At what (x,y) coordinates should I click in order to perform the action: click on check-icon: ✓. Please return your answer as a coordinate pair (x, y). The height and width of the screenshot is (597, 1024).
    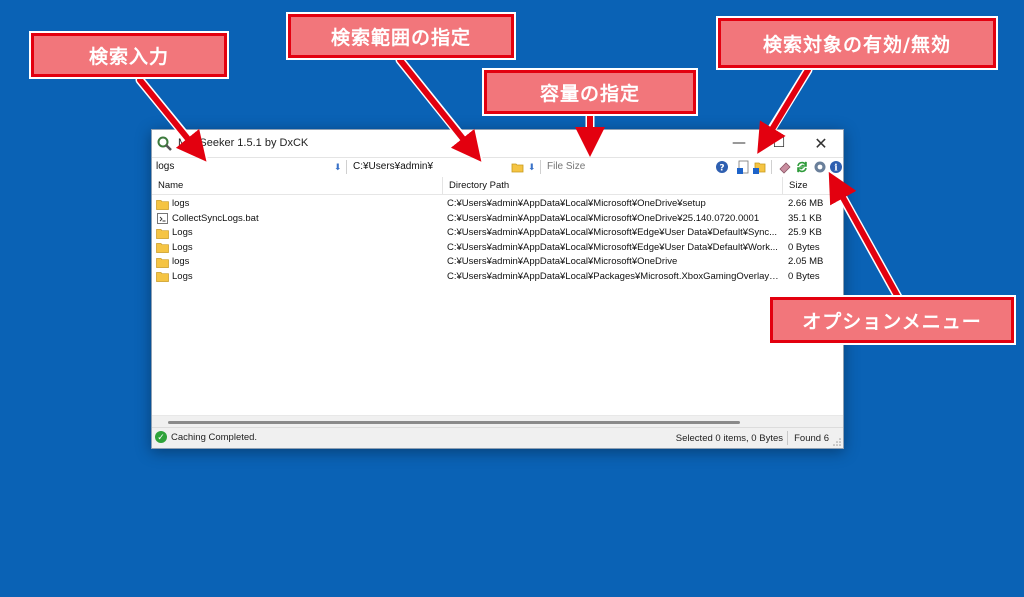
    Looking at the image, I should click on (161, 437).